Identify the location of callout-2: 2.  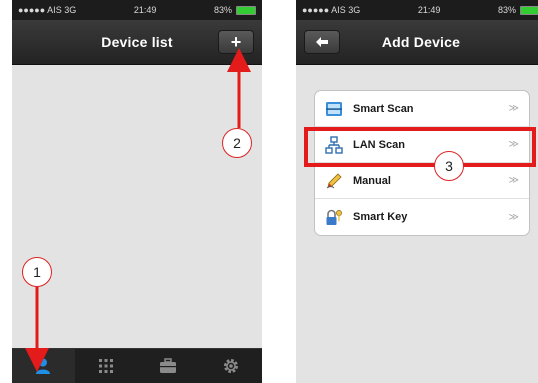
(237, 143).